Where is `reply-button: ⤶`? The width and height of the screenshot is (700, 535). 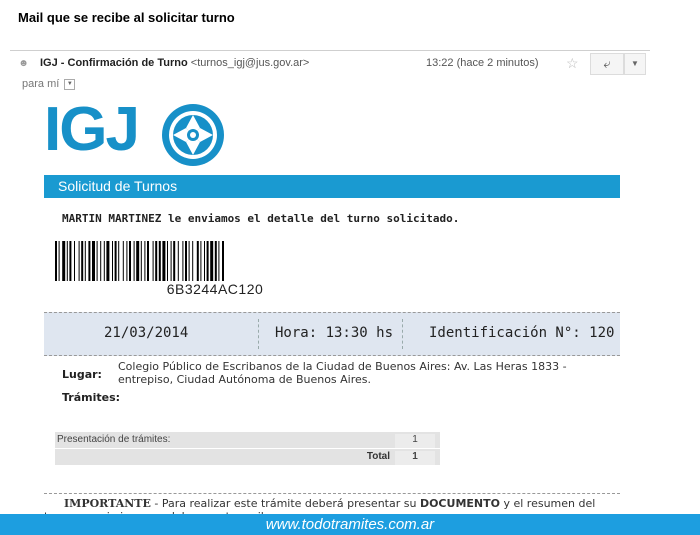
reply-button: ⤶ is located at coordinates (607, 64).